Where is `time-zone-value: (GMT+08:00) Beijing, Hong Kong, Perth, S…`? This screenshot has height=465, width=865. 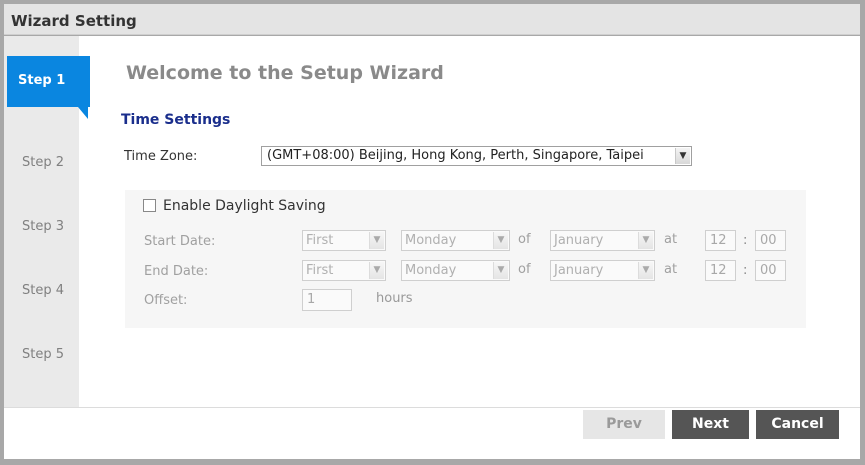
time-zone-value: (GMT+08:00) Beijing, Hong Kong, Perth, S… is located at coordinates (455, 155).